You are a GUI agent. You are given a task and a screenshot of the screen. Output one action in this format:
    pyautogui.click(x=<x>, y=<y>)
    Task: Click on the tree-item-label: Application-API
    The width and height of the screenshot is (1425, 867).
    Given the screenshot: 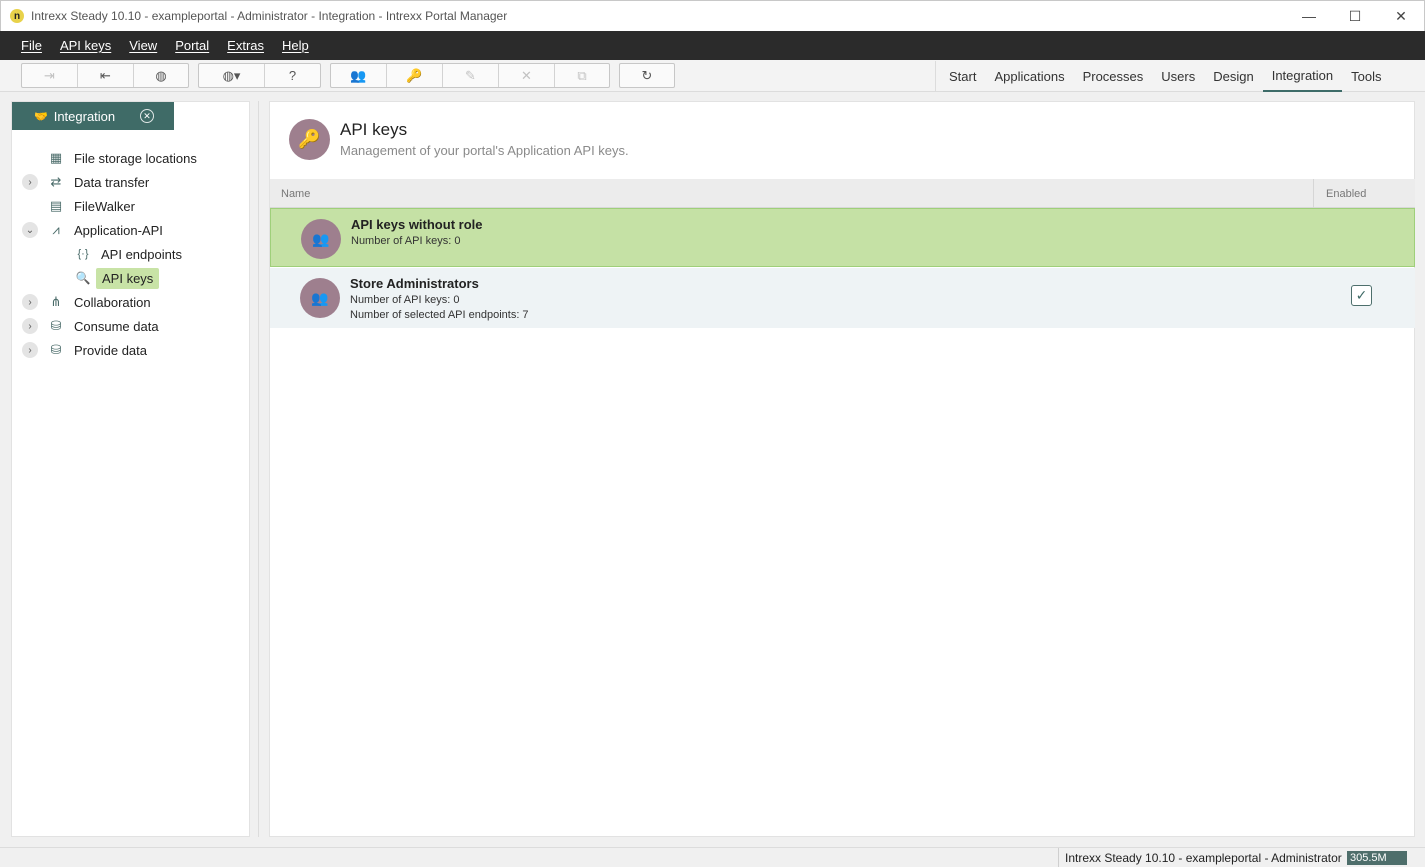 What is the action you would take?
    pyautogui.click(x=118, y=230)
    